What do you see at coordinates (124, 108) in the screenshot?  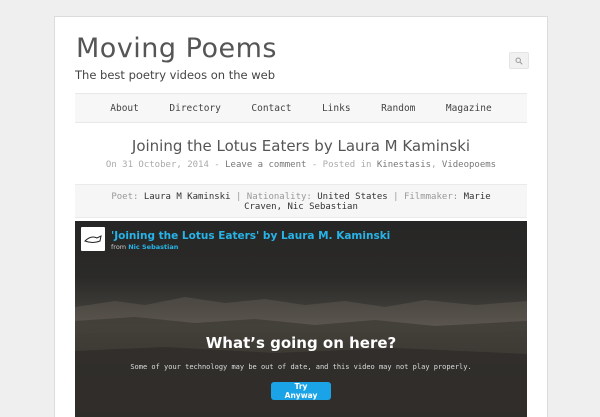 I see `nav-item-about: About` at bounding box center [124, 108].